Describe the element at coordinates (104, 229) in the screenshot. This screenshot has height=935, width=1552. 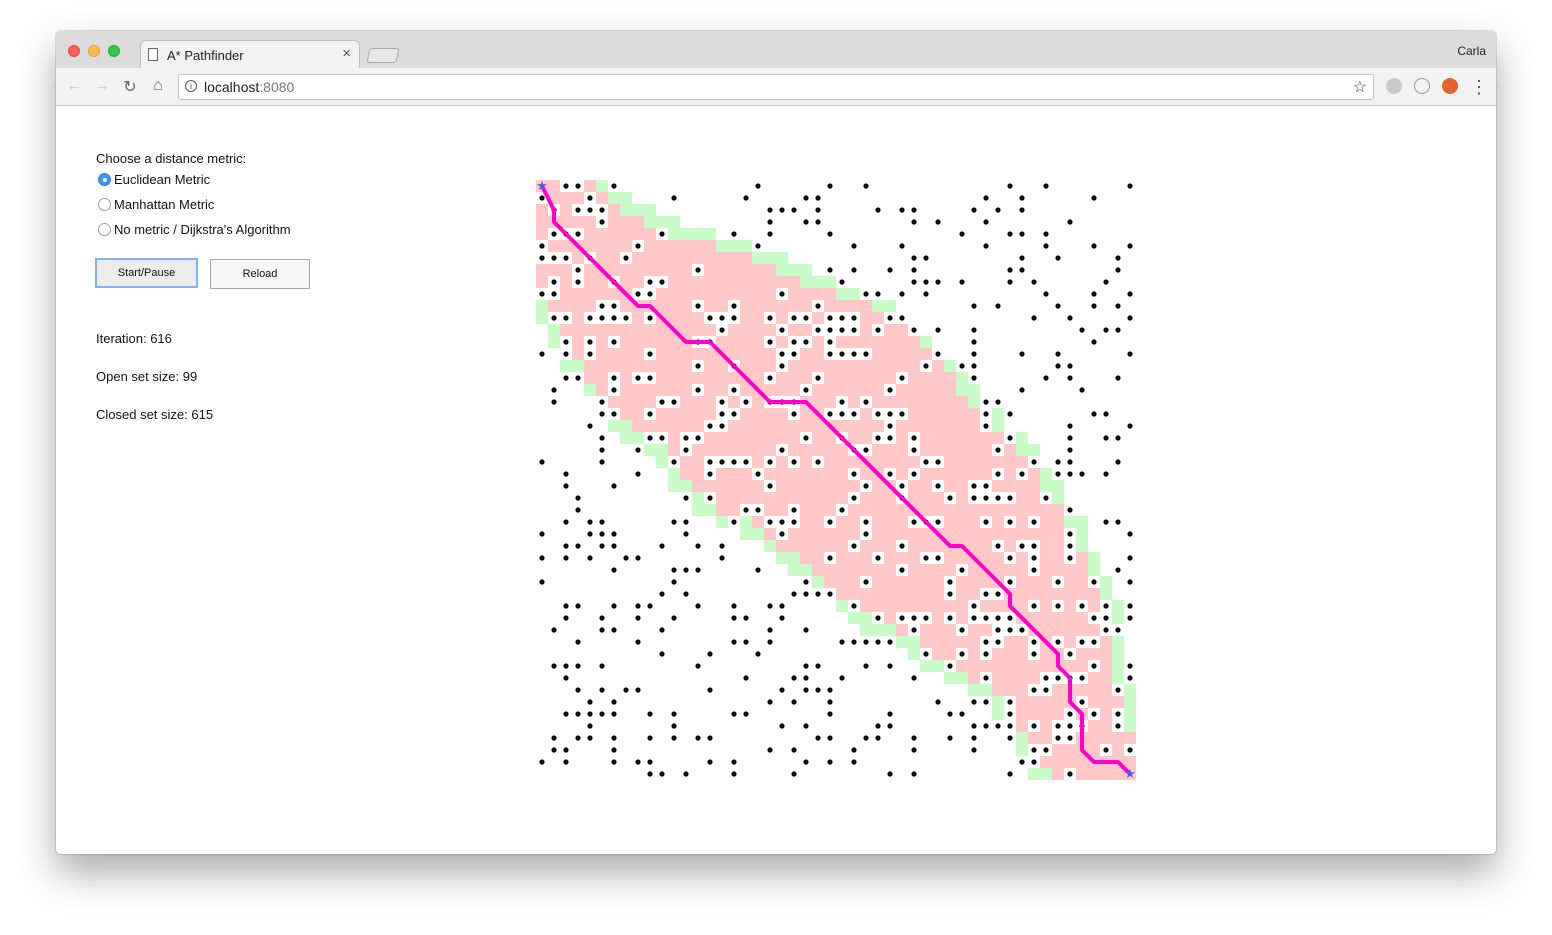
I see `dijkstra-radio` at that location.